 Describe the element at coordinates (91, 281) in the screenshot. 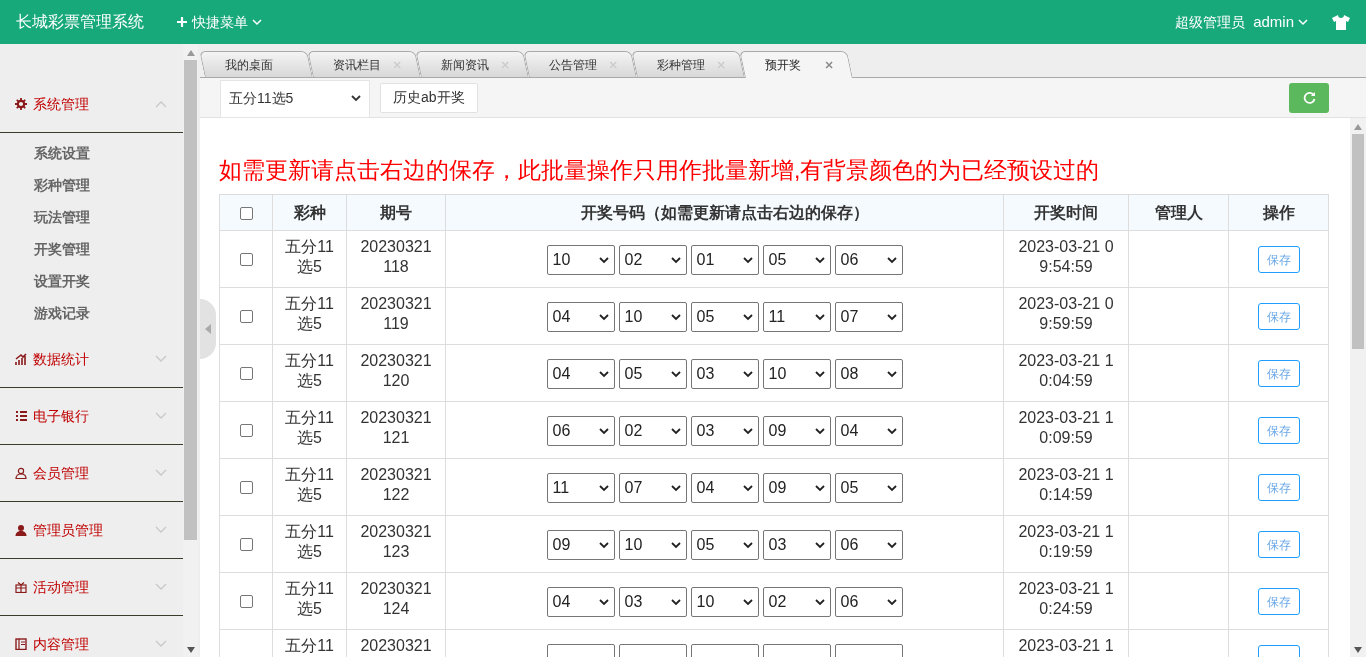

I see `sidebar-subitem: 设置开奖` at that location.